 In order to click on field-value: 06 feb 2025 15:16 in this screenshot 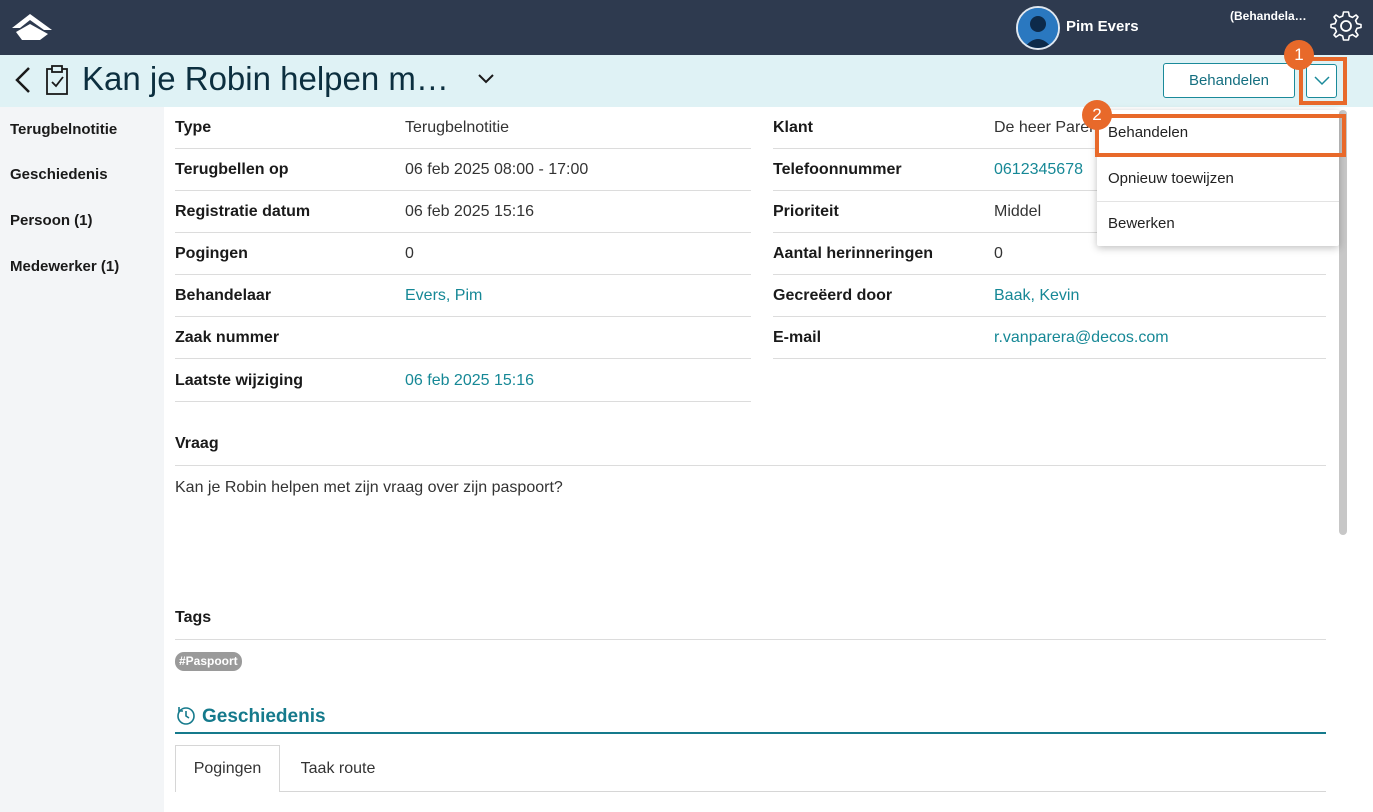, I will do `click(470, 211)`.